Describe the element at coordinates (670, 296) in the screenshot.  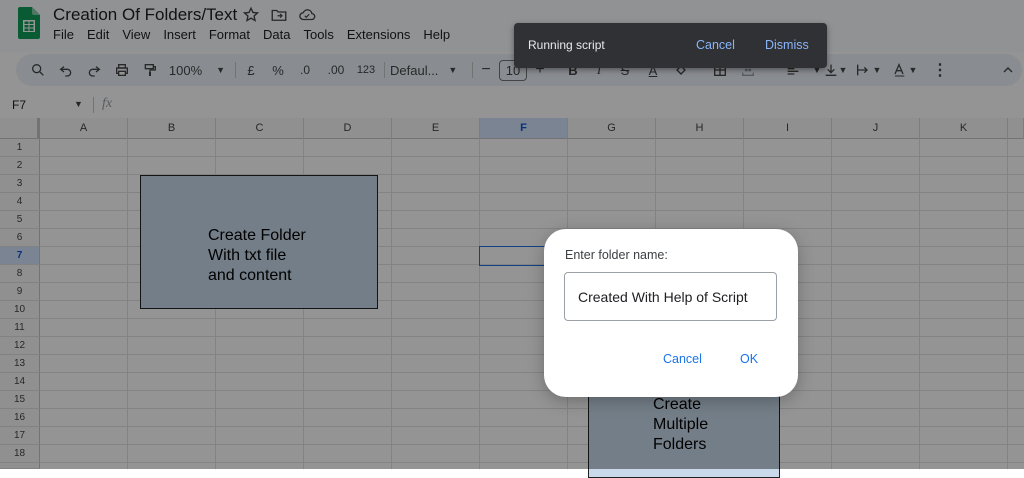
I see `folder-name-input` at that location.